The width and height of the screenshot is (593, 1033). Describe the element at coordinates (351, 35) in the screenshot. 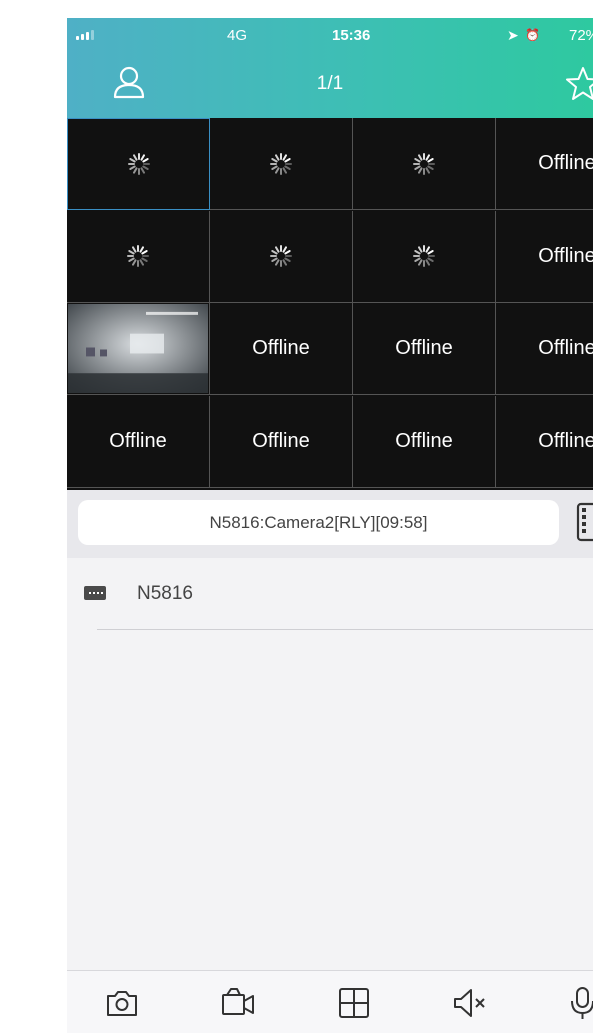

I see `status-time: 15:36` at that location.